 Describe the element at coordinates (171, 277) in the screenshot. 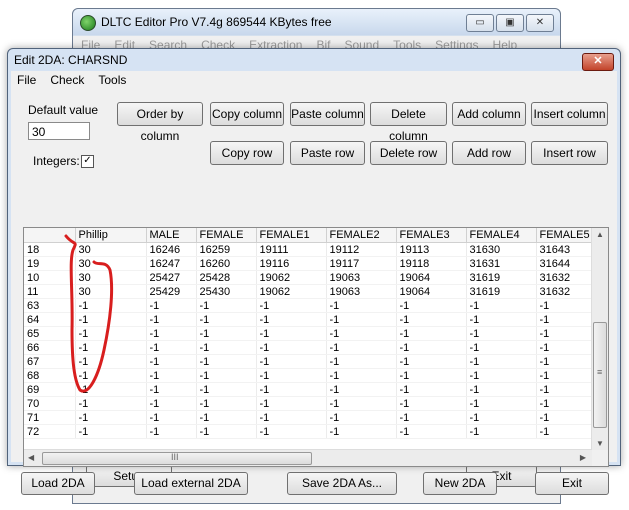

I see `cell-male: 25427` at that location.